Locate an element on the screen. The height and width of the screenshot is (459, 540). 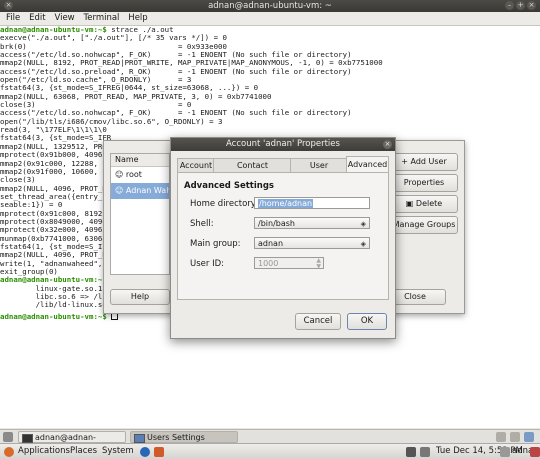
user-id-label: User ID: is located at coordinates (207, 264).